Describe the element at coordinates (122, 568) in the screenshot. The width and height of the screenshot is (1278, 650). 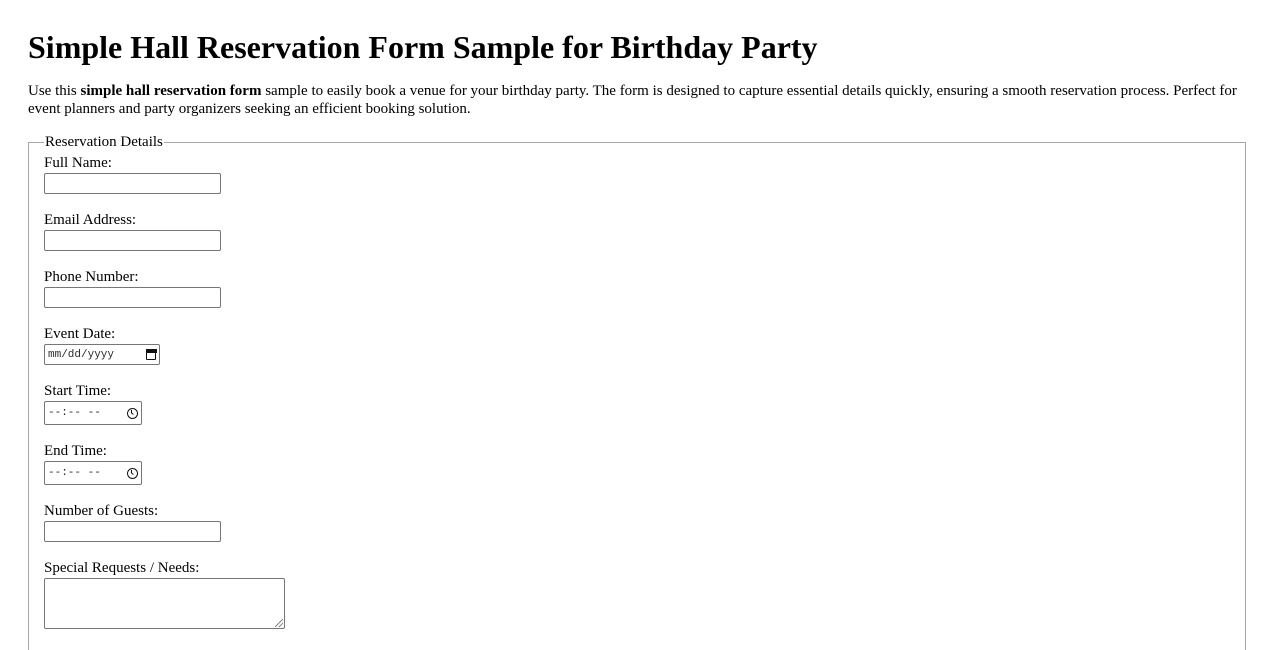
I see `special-requests-label: Special Requests / Needs:` at that location.